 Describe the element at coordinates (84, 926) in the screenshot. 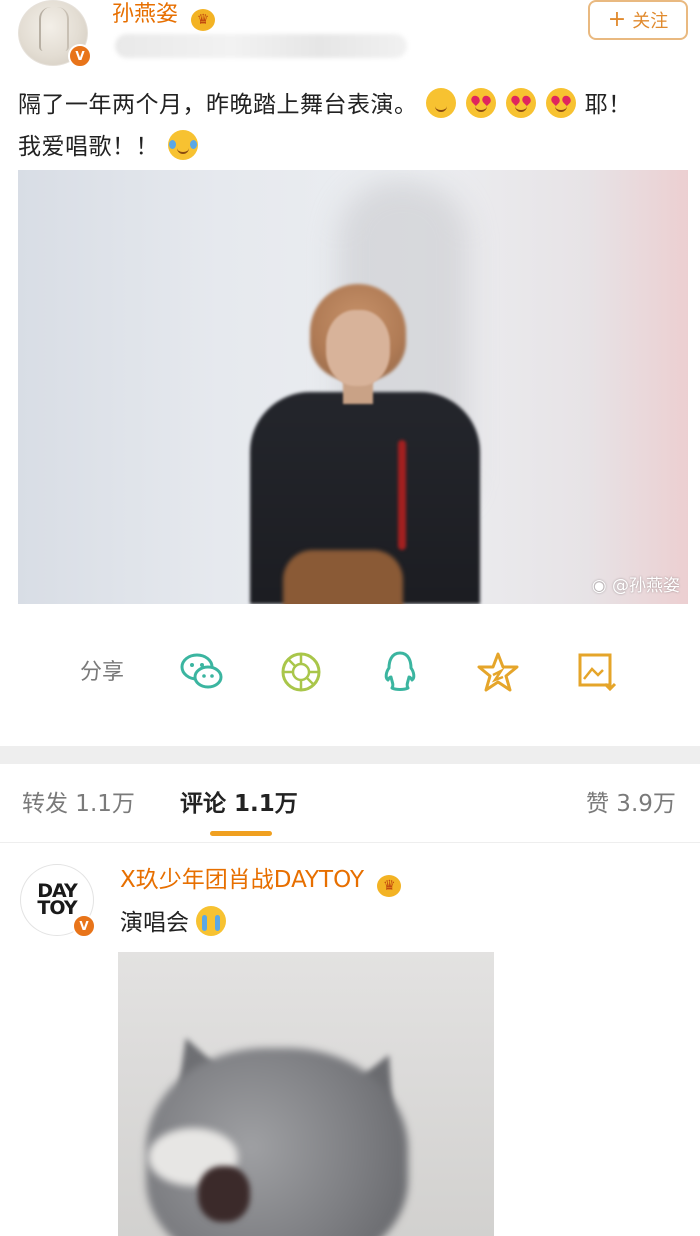

I see `commenter-verified-badge: V` at that location.